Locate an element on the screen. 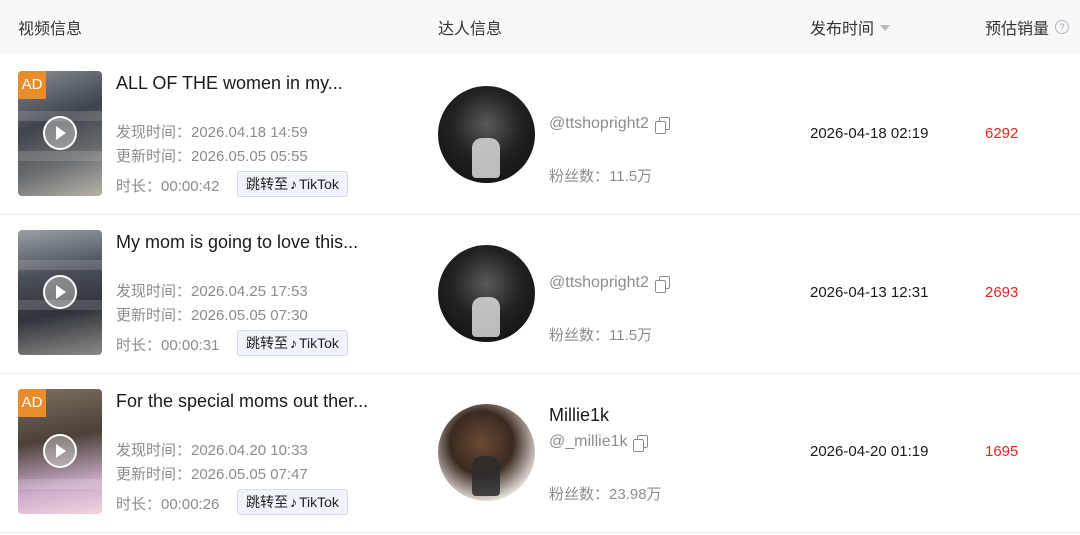  estimated-sales: 1695 is located at coordinates (1002, 451).